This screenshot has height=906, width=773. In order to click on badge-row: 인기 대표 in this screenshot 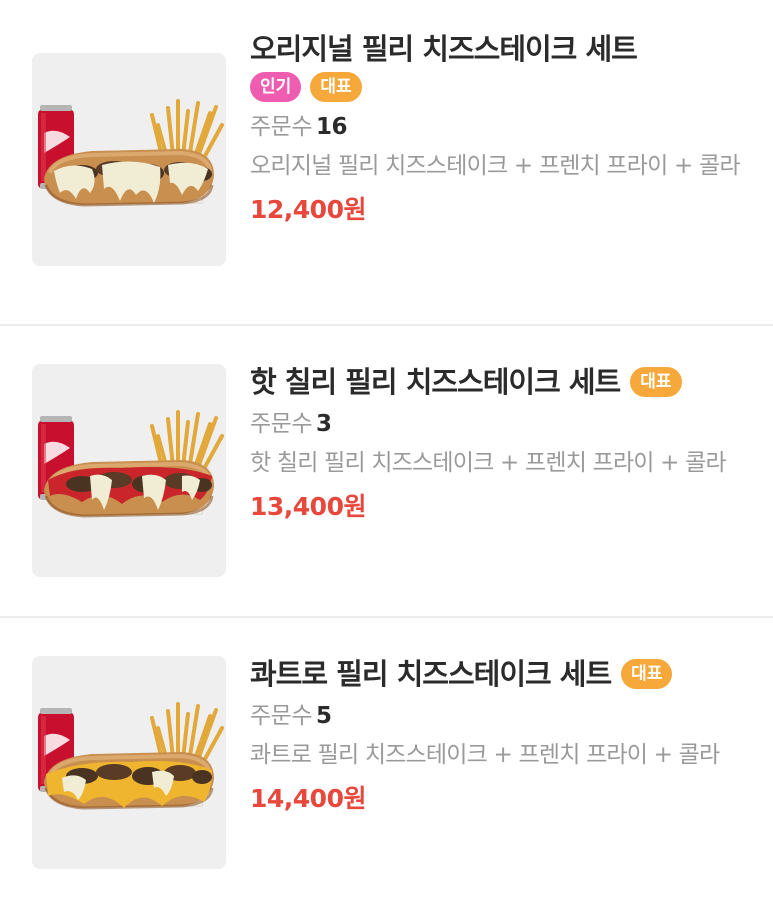, I will do `click(501, 87)`.